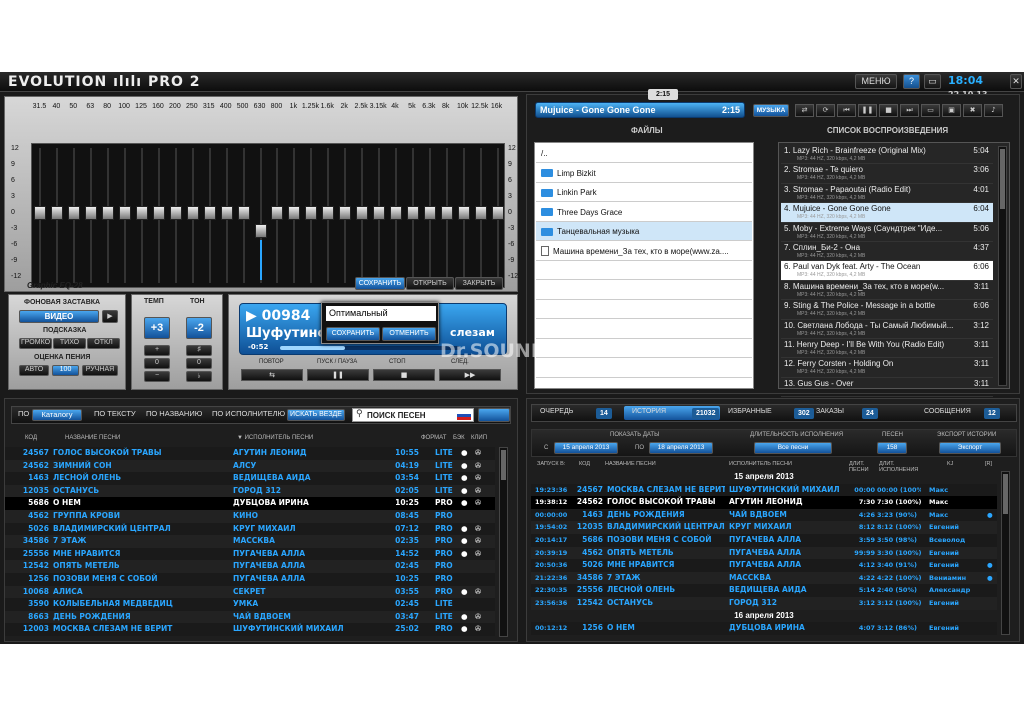 This screenshot has height=717, width=1024. What do you see at coordinates (930, 110) in the screenshot?
I see `folder-icon: ▭` at bounding box center [930, 110].